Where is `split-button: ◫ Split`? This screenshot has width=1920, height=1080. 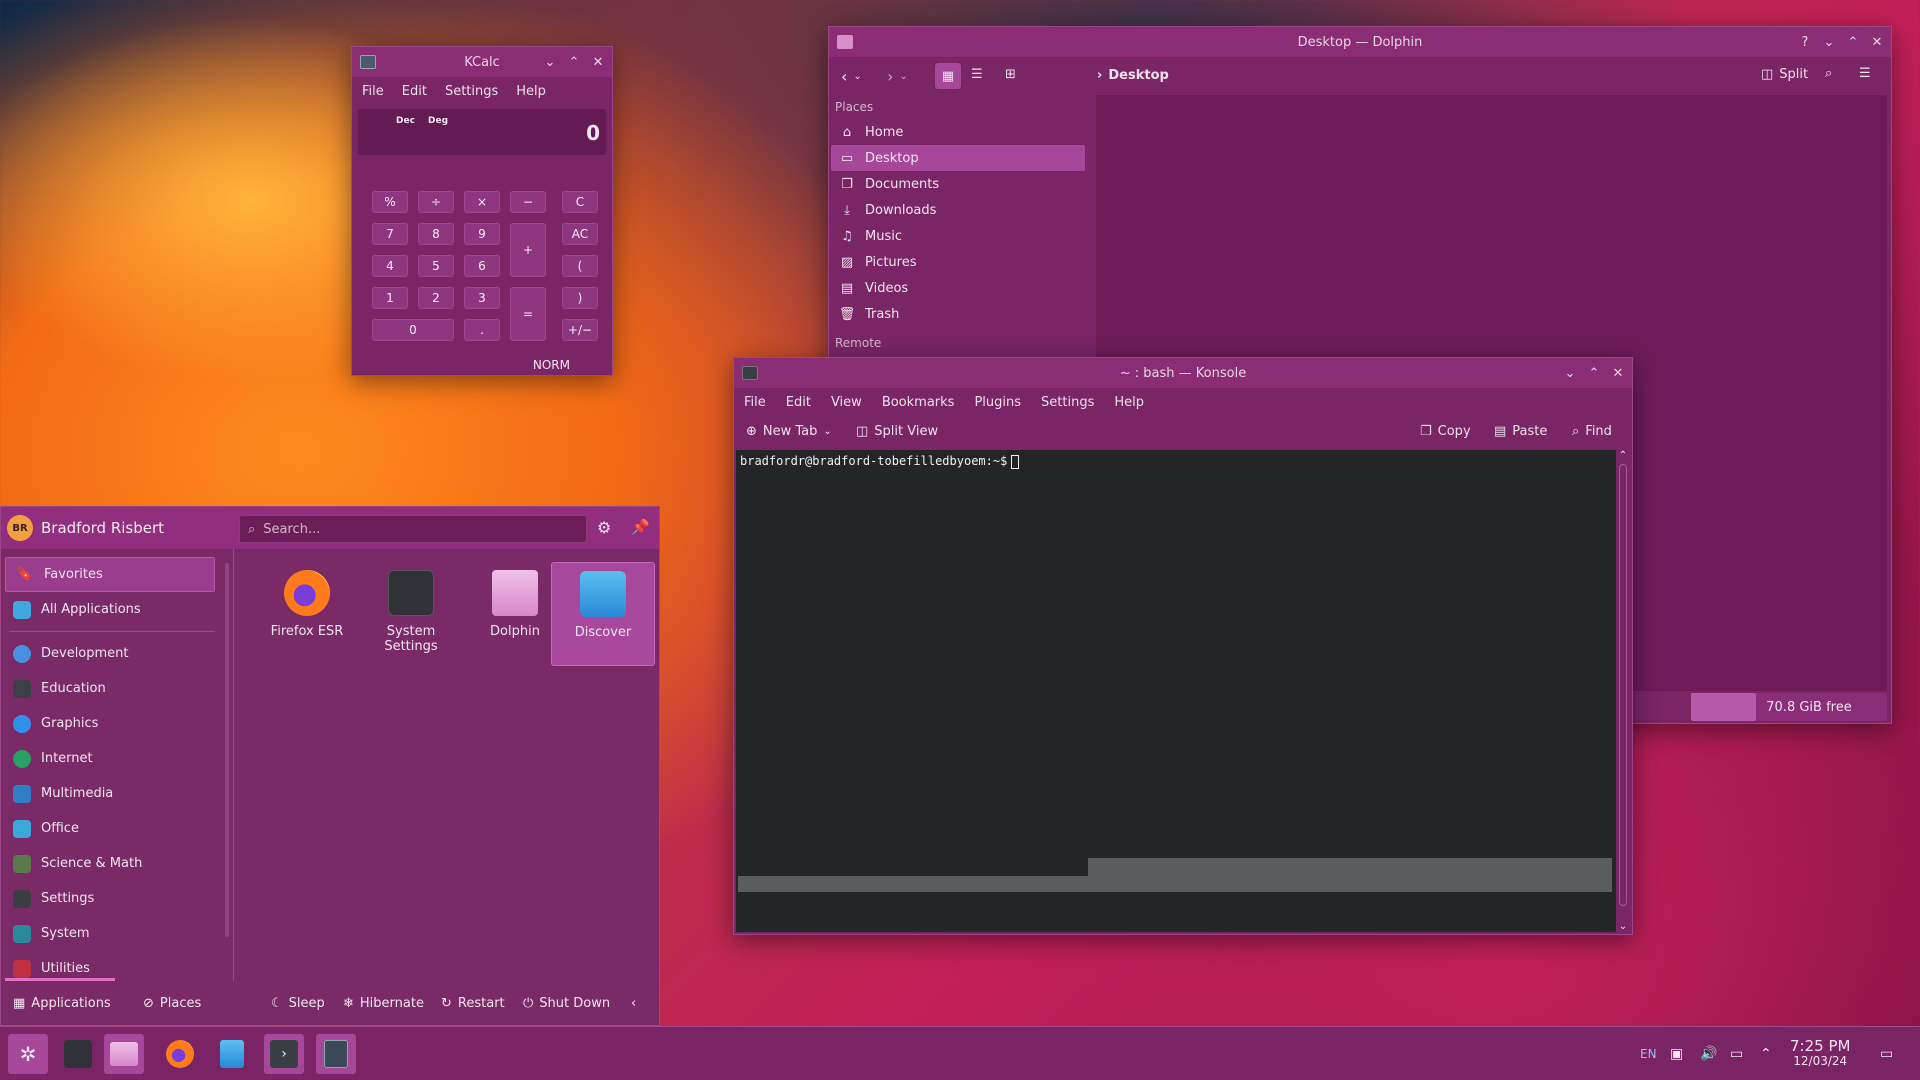
split-button: ◫ Split is located at coordinates (1784, 74).